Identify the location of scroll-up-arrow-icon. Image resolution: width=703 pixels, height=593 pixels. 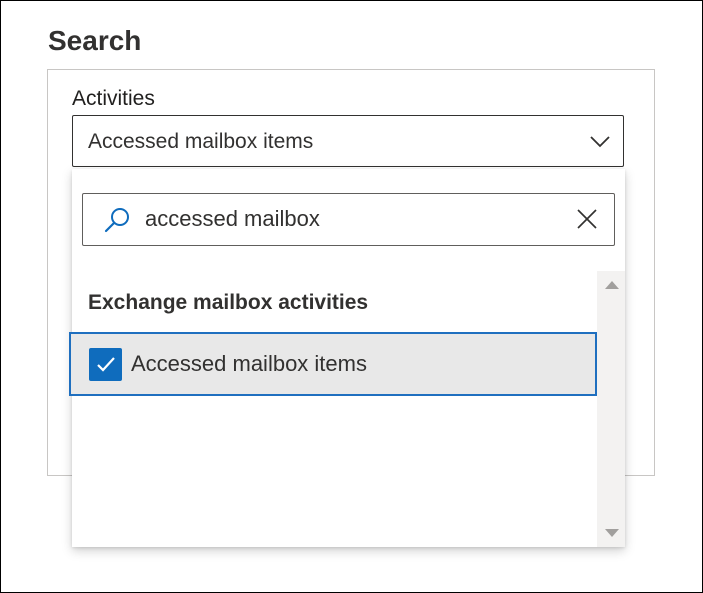
(612, 285).